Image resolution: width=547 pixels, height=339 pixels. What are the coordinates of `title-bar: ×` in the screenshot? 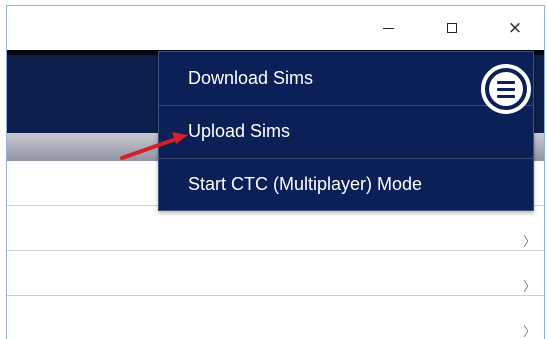 It's located at (275, 28).